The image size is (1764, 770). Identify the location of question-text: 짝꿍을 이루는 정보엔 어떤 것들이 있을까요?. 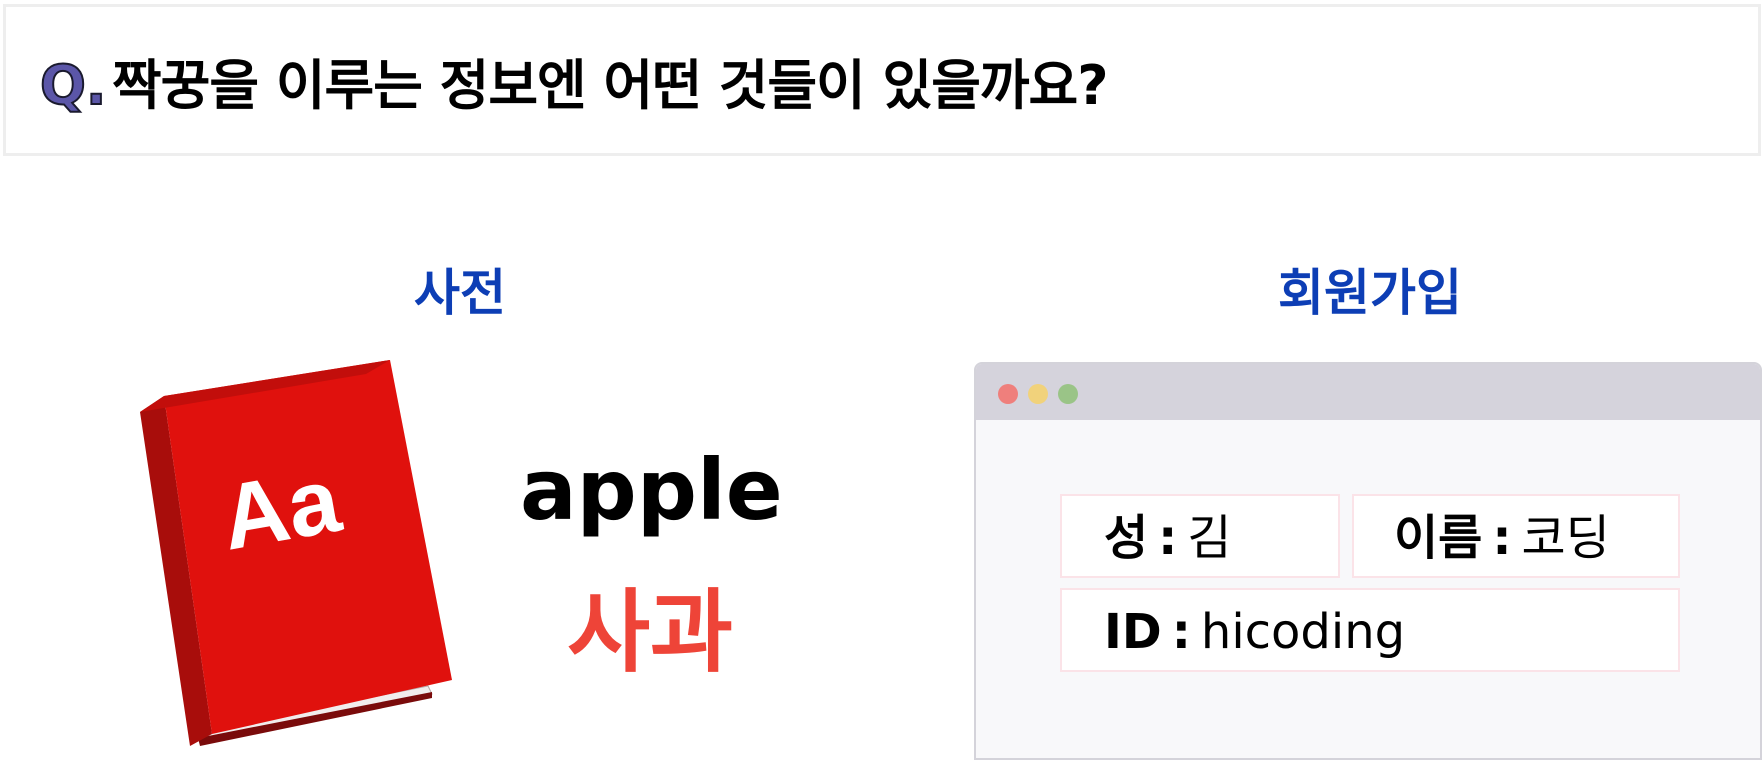
(610, 85).